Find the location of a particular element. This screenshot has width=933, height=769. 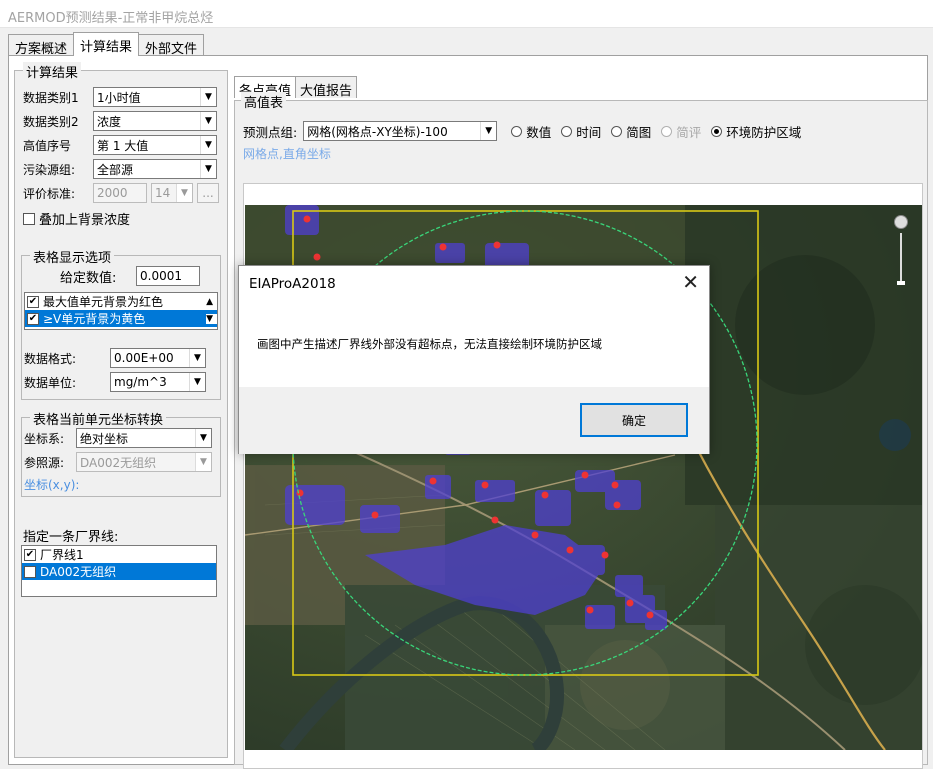

predict-group-label: 预测点组: is located at coordinates (270, 132).